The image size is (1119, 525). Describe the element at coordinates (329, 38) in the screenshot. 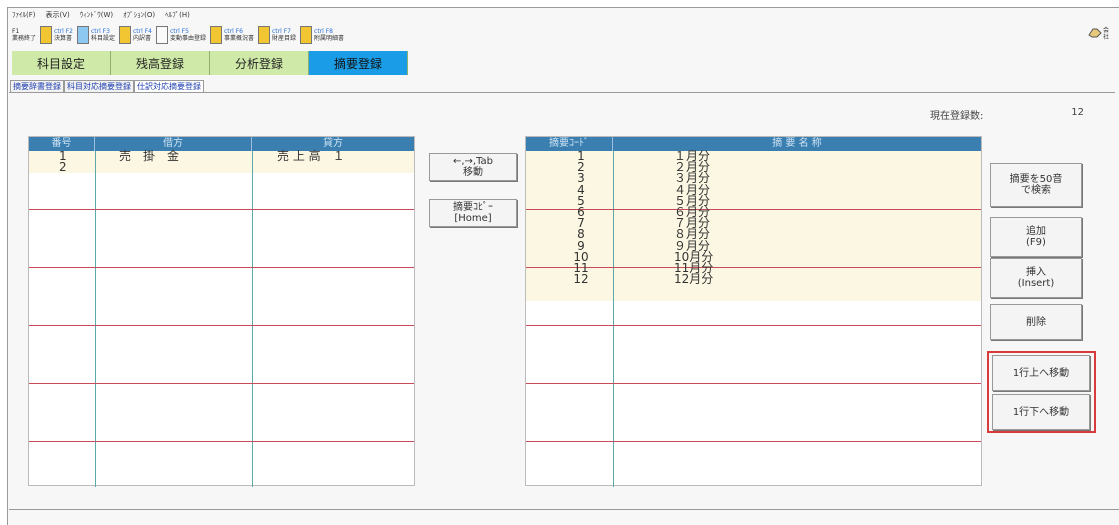

I see `toolbar-label: 附属明細書` at that location.